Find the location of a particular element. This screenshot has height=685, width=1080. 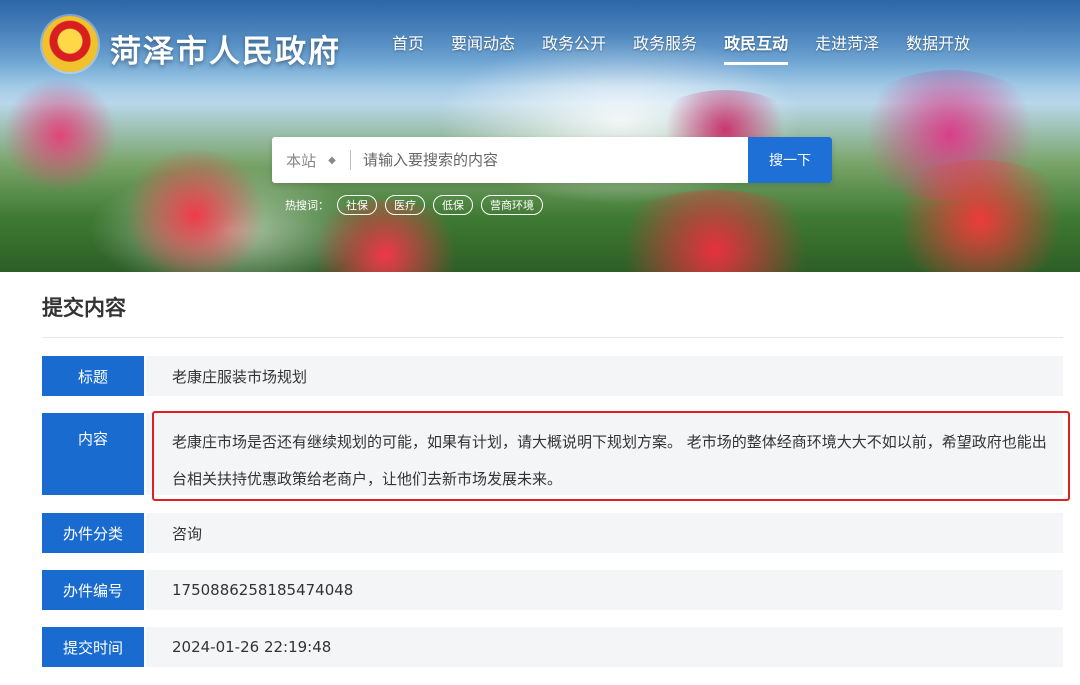

nav-home: 首页 is located at coordinates (408, 42).